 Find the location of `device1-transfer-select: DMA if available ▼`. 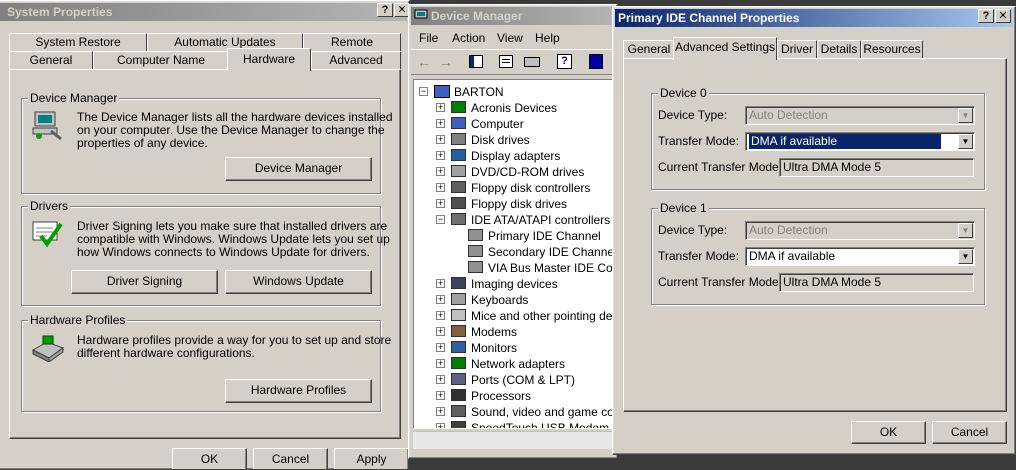

device1-transfer-select: DMA if available ▼ is located at coordinates (860, 256).